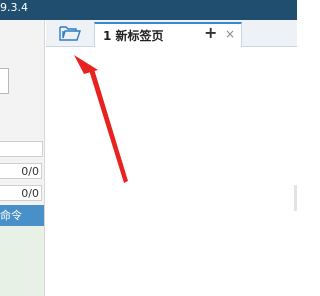 The image size is (320, 296). Describe the element at coordinates (133, 36) in the screenshot. I see `tab-label: 1 新标签页` at that location.